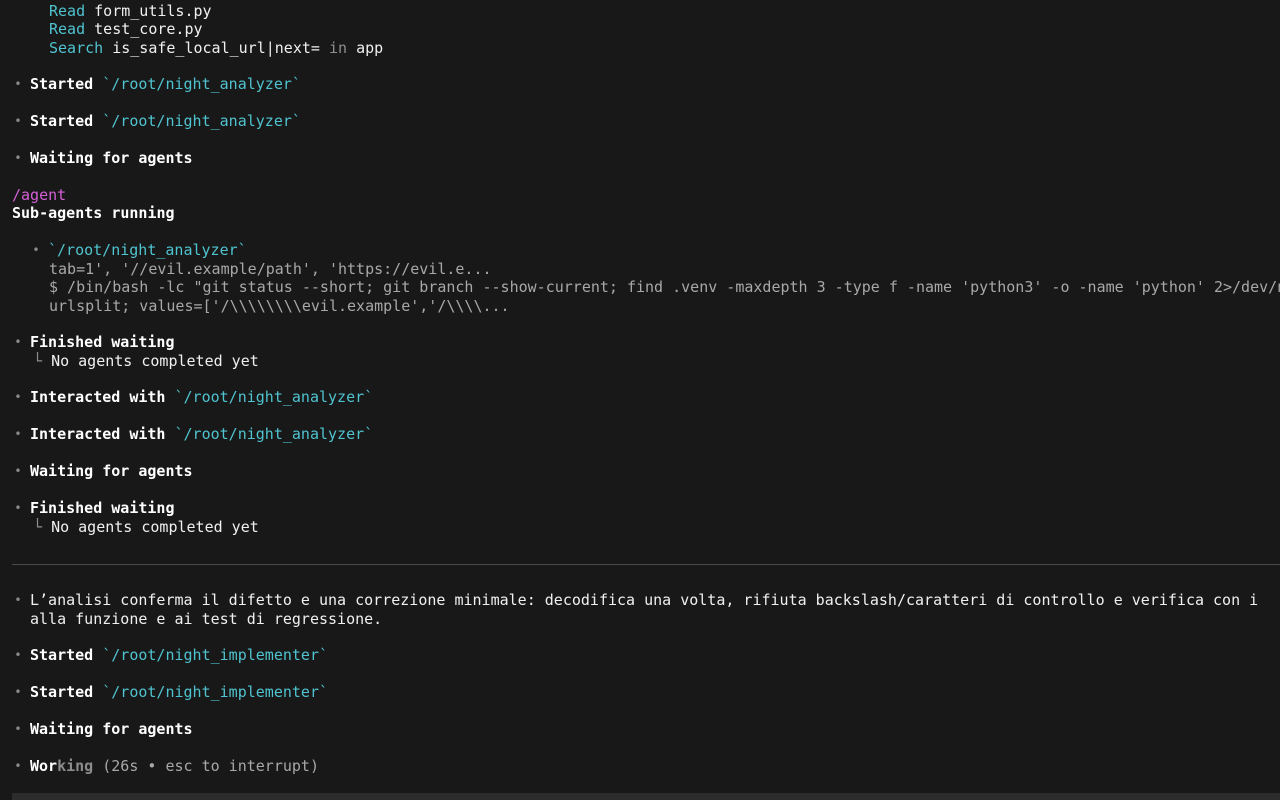  What do you see at coordinates (338, 48) in the screenshot?
I see `tool-prep: in` at bounding box center [338, 48].